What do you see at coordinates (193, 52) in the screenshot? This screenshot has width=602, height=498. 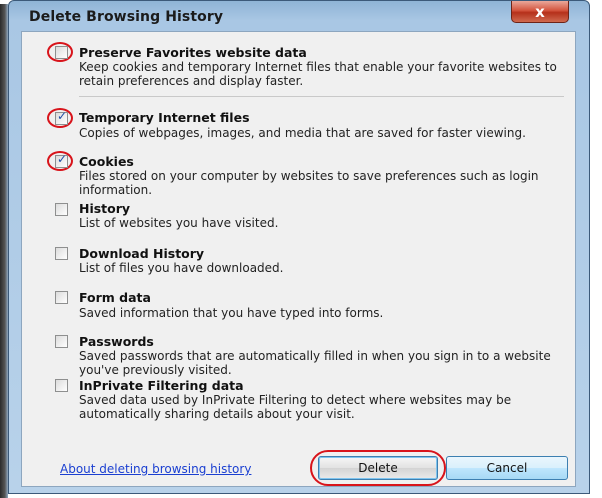 I see `option-label: Preserve Favorites website data` at bounding box center [193, 52].